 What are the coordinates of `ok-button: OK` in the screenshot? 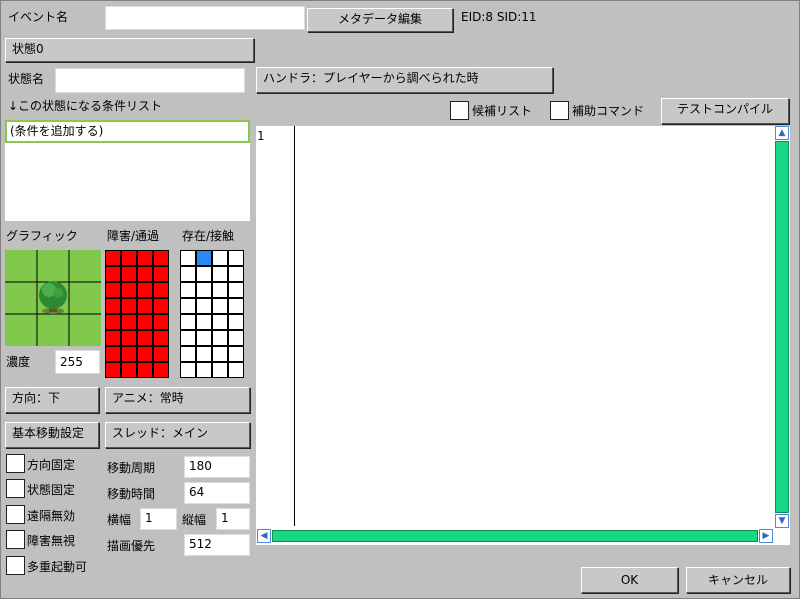 It's located at (629, 580).